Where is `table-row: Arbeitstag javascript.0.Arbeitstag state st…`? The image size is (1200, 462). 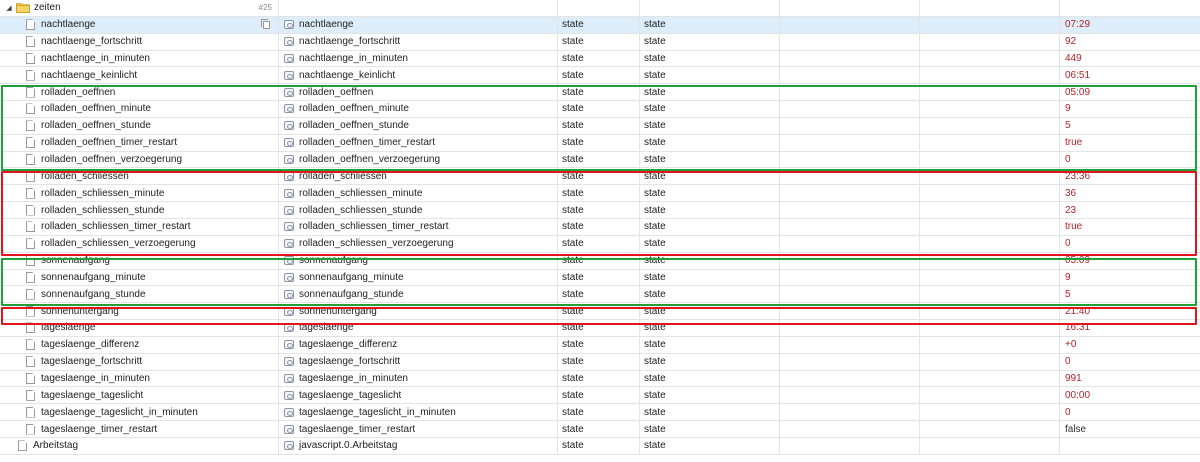
table-row: Arbeitstag javascript.0.Arbeitstag state st… is located at coordinates (600, 446).